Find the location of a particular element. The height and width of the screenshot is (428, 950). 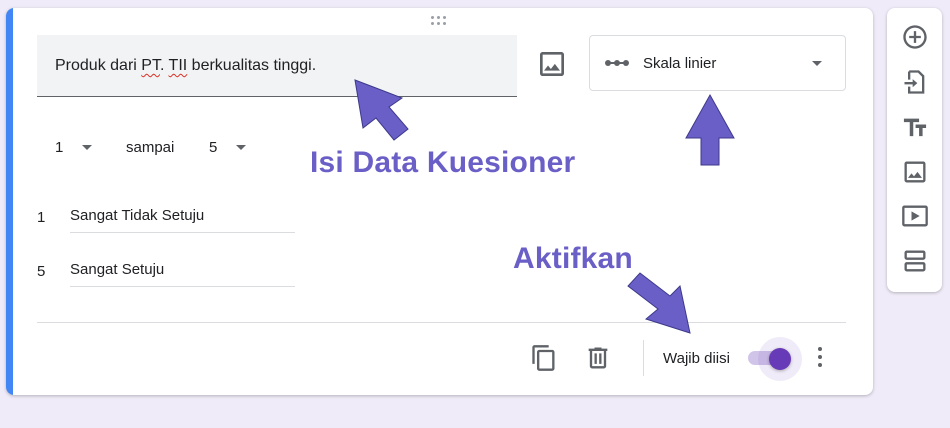

annotation-fill-data: Isi Data Kuesioner is located at coordinates (443, 162).